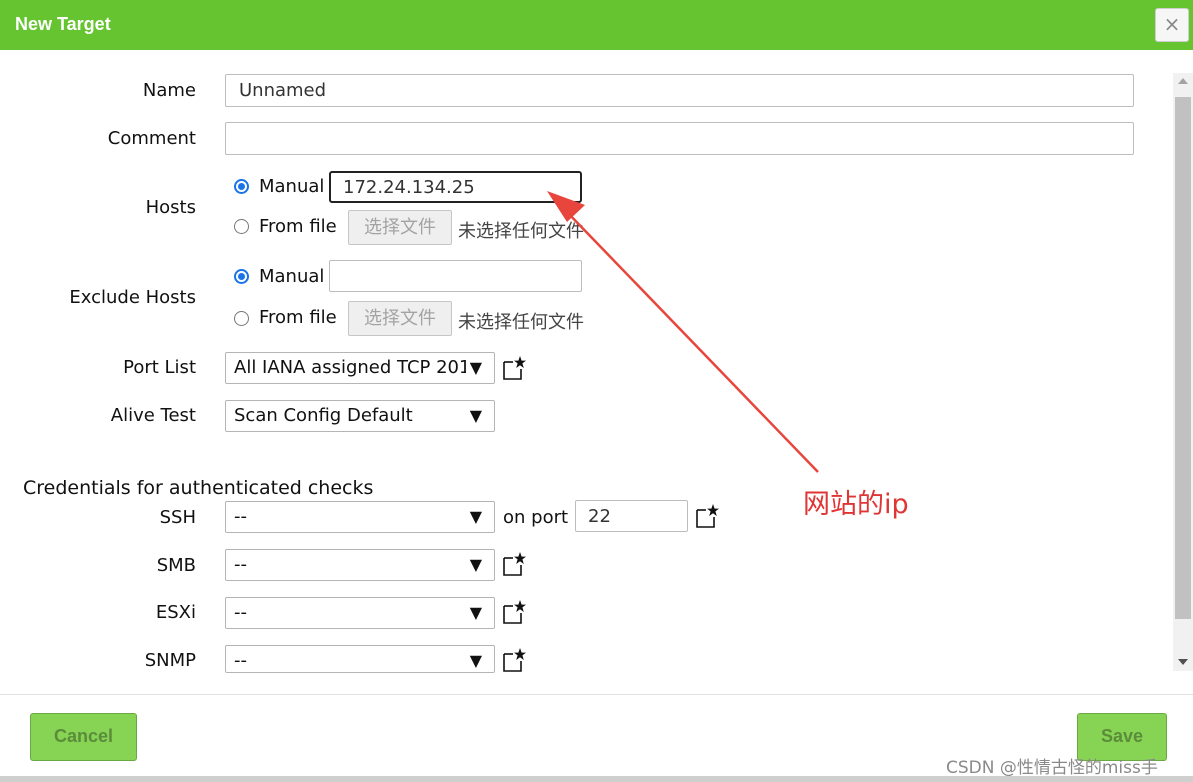 Image resolution: width=1193 pixels, height=782 pixels. What do you see at coordinates (856, 504) in the screenshot?
I see `annotation-text: 网站的ip` at bounding box center [856, 504].